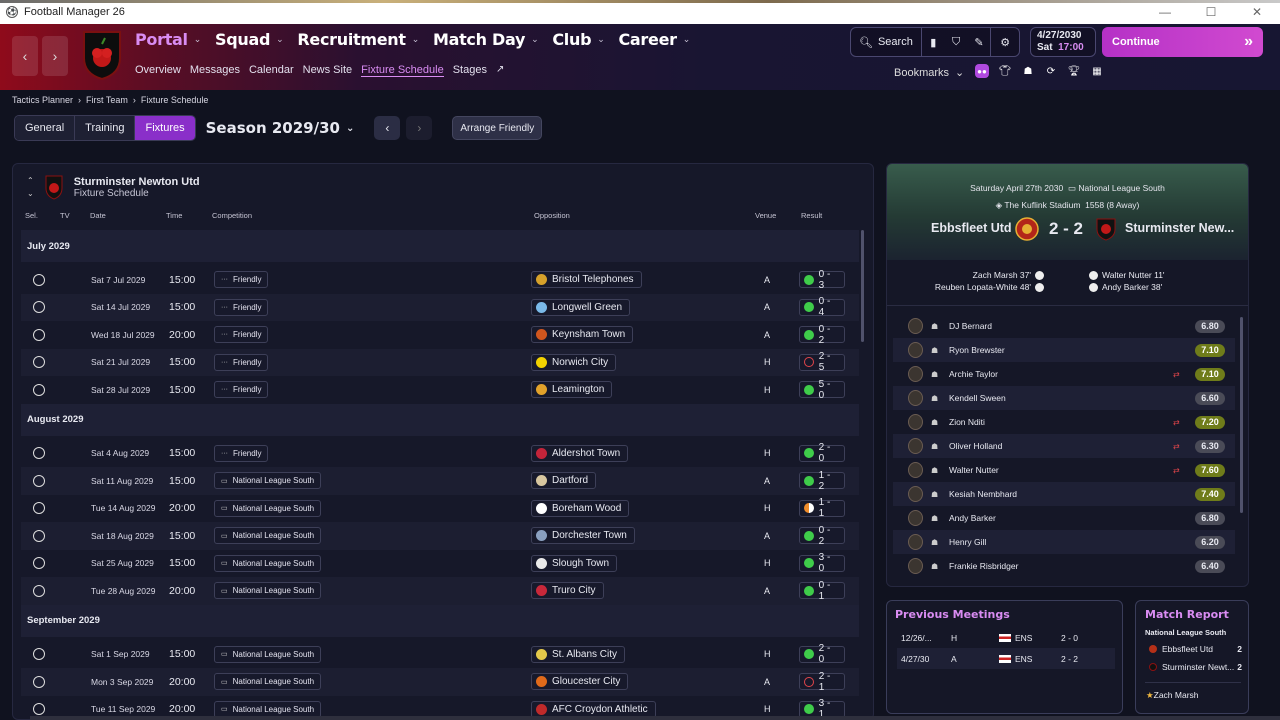  What do you see at coordinates (1064, 566) in the screenshot?
I see `player-row: ☗ Frankie Risbridger 6.40` at bounding box center [1064, 566].